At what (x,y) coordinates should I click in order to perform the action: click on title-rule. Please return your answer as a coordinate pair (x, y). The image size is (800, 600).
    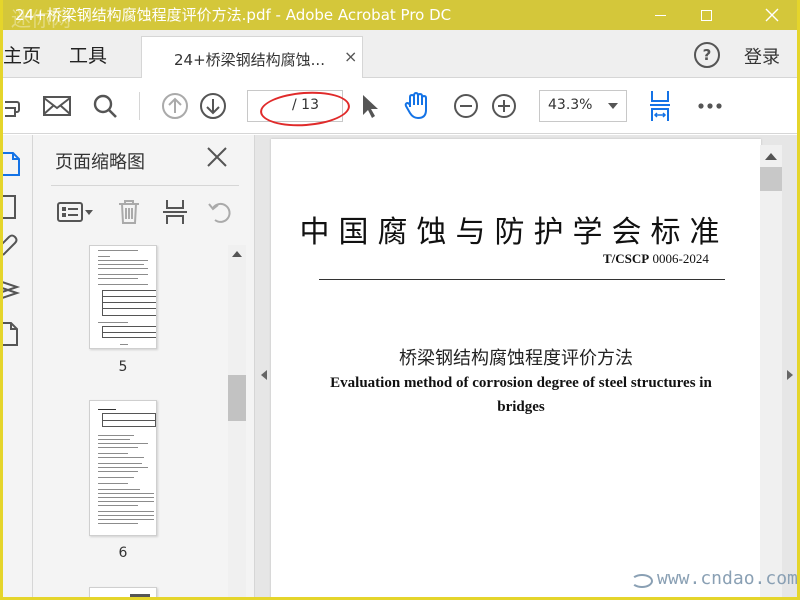
    Looking at the image, I should click on (522, 279).